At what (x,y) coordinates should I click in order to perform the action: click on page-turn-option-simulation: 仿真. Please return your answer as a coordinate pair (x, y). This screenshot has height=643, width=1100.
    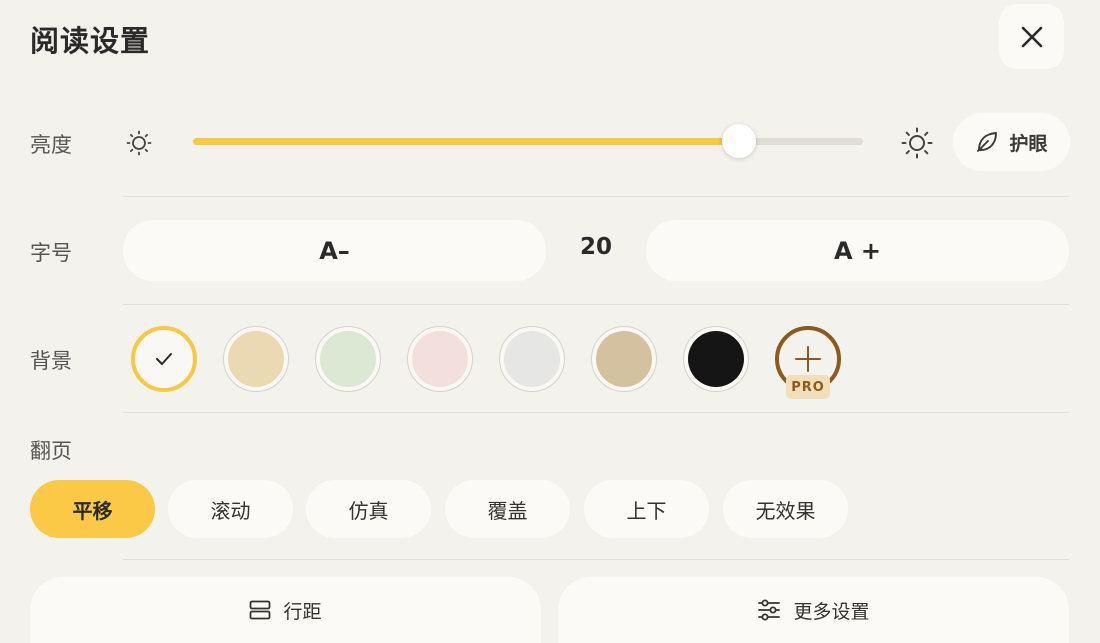
    Looking at the image, I should click on (368, 509).